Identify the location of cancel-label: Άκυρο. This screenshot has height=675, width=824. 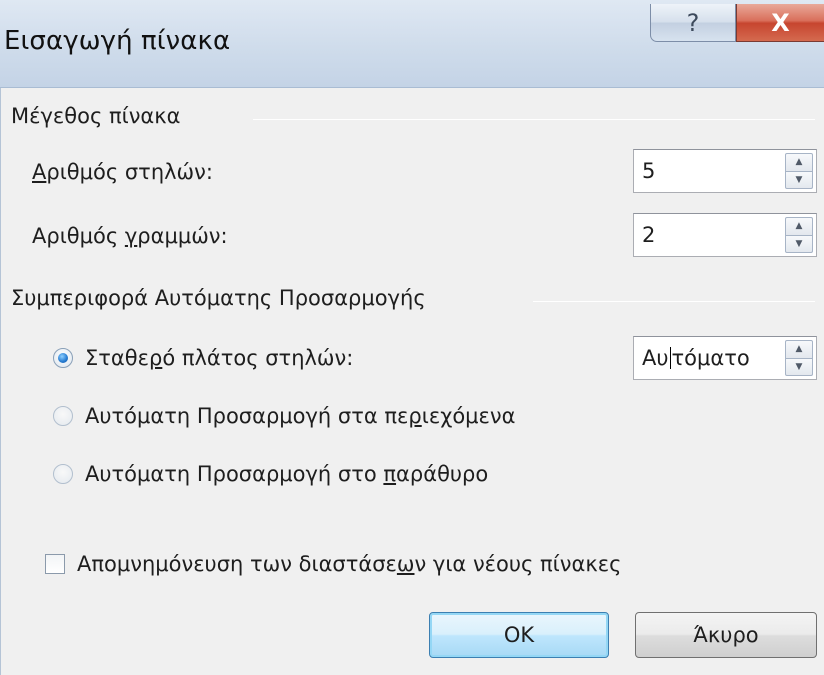
(726, 635).